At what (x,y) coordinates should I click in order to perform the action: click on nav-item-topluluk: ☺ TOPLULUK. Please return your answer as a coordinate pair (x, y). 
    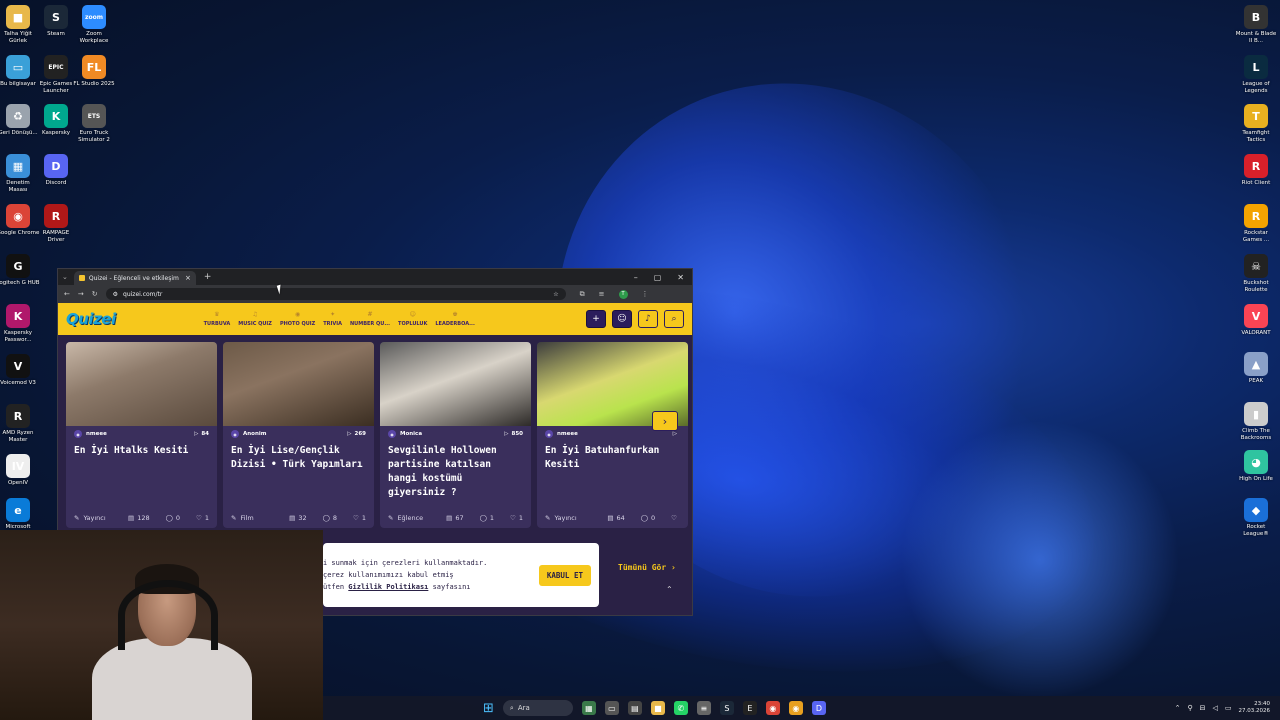
    Looking at the image, I should click on (412, 319).